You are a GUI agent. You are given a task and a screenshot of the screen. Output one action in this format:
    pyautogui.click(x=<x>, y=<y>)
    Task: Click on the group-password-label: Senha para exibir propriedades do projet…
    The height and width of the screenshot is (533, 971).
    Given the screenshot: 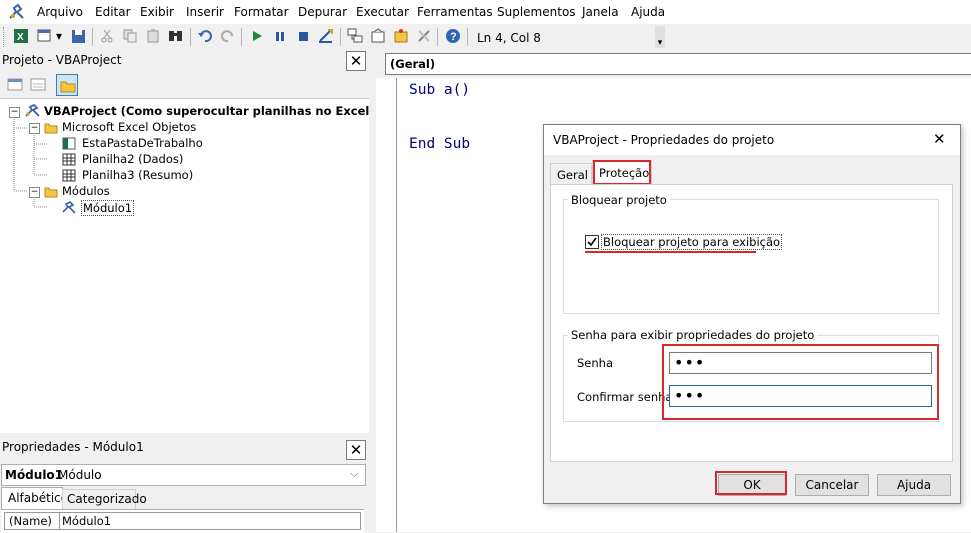 What is the action you would take?
    pyautogui.click(x=693, y=335)
    